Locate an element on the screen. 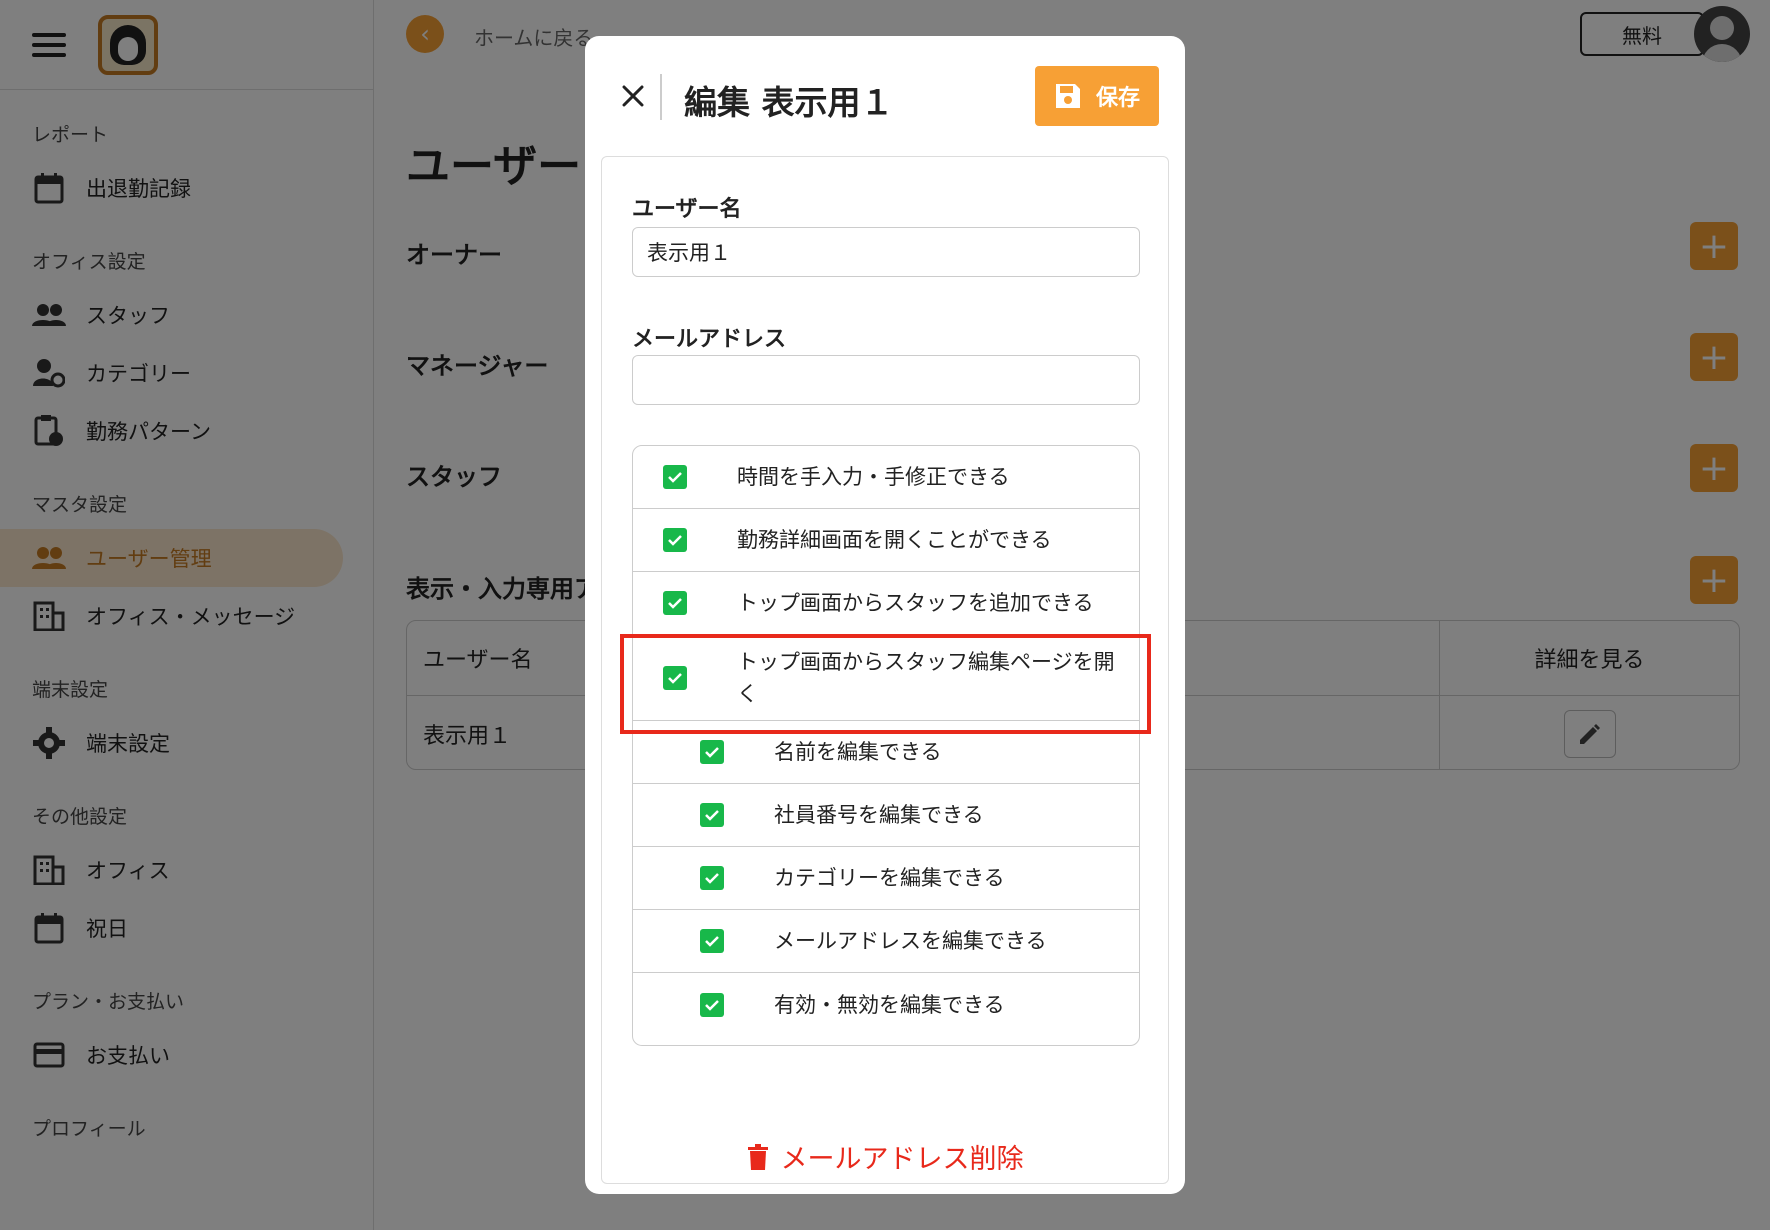  permission-item: 社員番号を編集できる is located at coordinates (886, 815).